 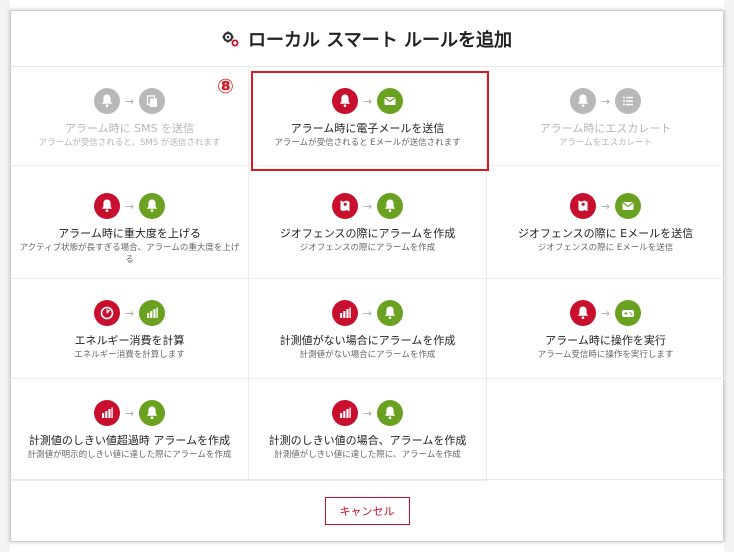 I want to click on gauge-icon, so click(x=106, y=313).